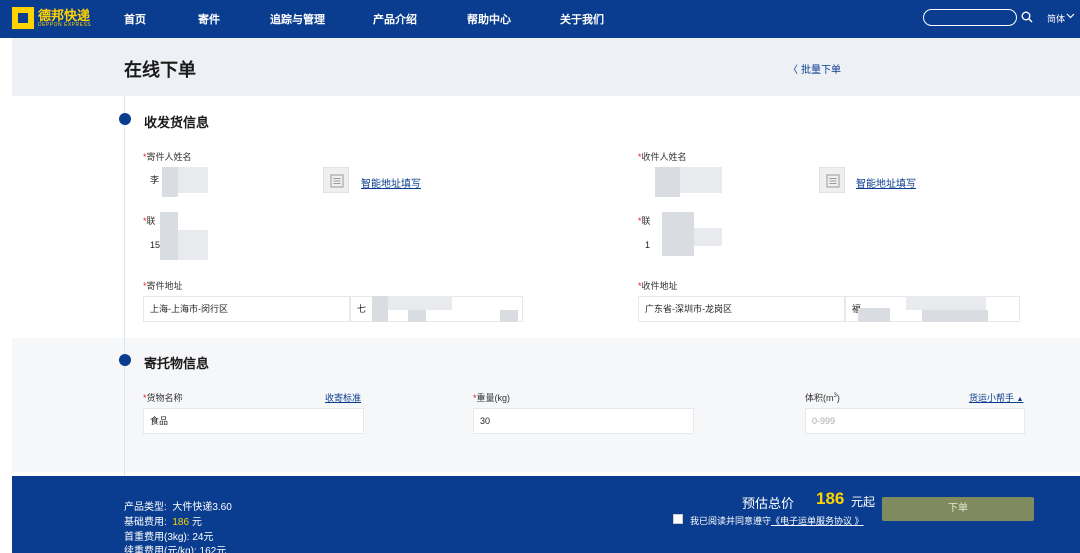 This screenshot has height=553, width=1080. What do you see at coordinates (741, 309) in the screenshot?
I see `receiver-region-select: 广东省-深圳市-龙岗区` at bounding box center [741, 309].